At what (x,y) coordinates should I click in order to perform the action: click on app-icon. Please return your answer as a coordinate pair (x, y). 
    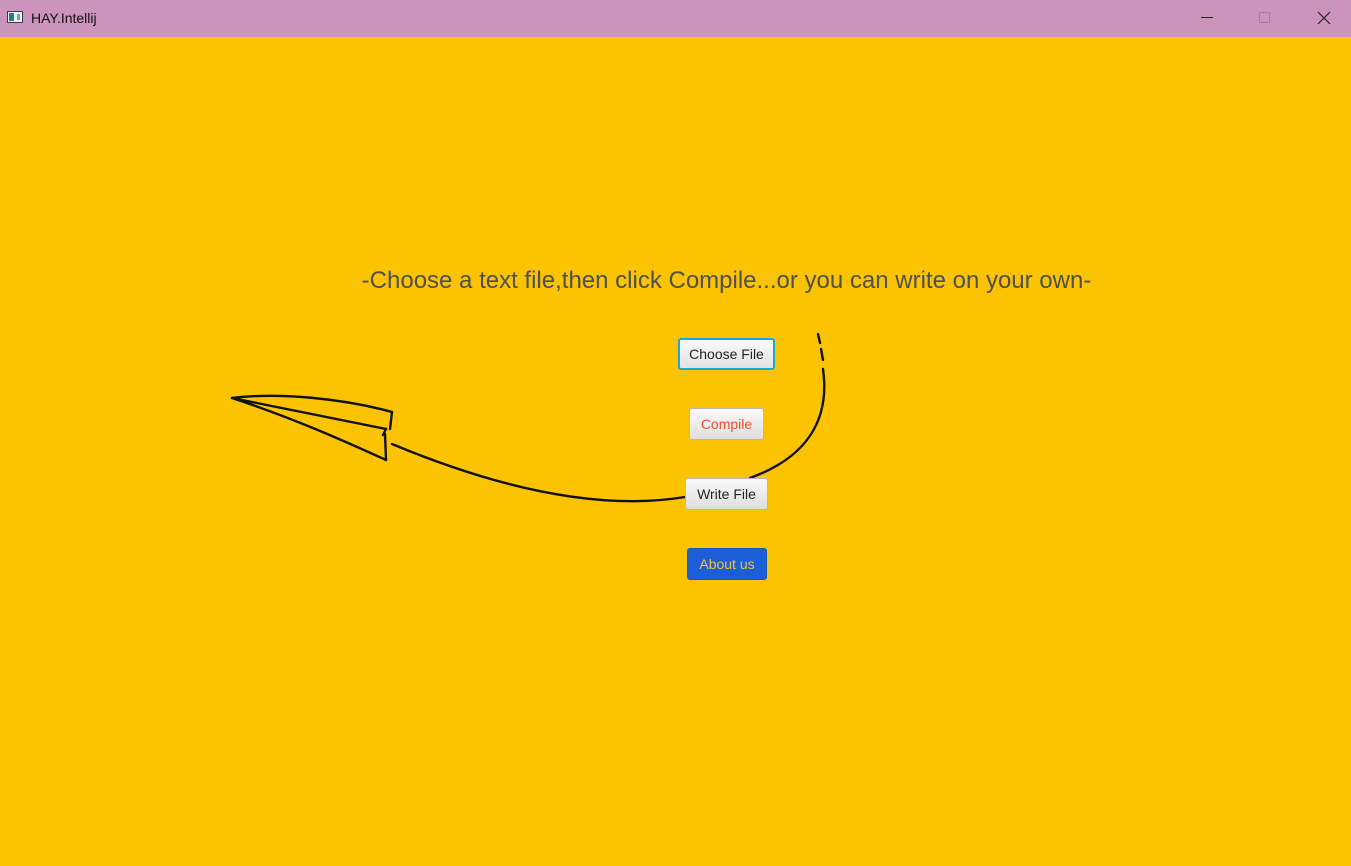
    Looking at the image, I should click on (15, 17).